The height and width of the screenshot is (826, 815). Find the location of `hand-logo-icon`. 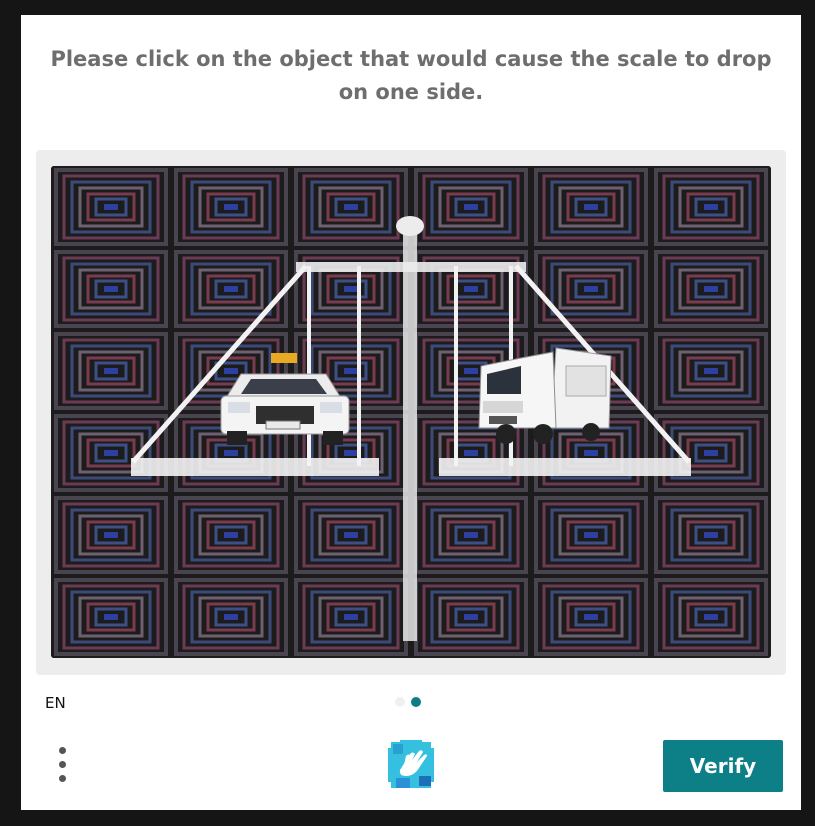

hand-logo-icon is located at coordinates (411, 765).